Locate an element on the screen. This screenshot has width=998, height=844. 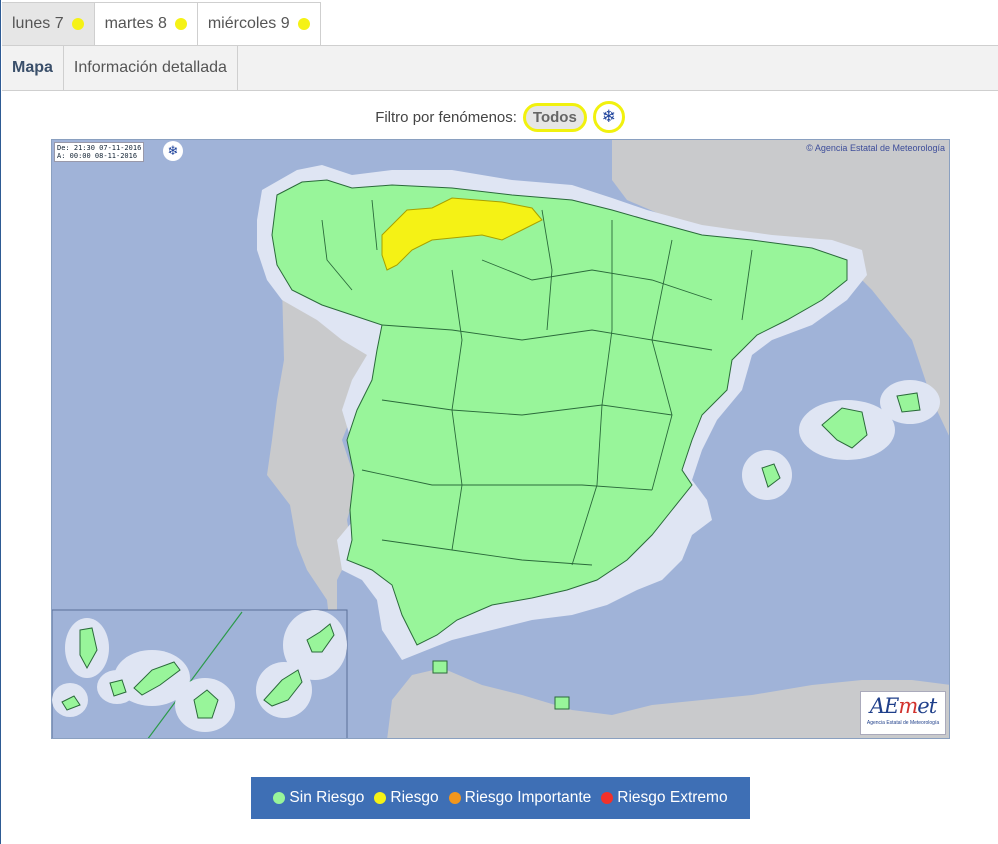
snowflake-icon: ❄ is located at coordinates (608, 116).